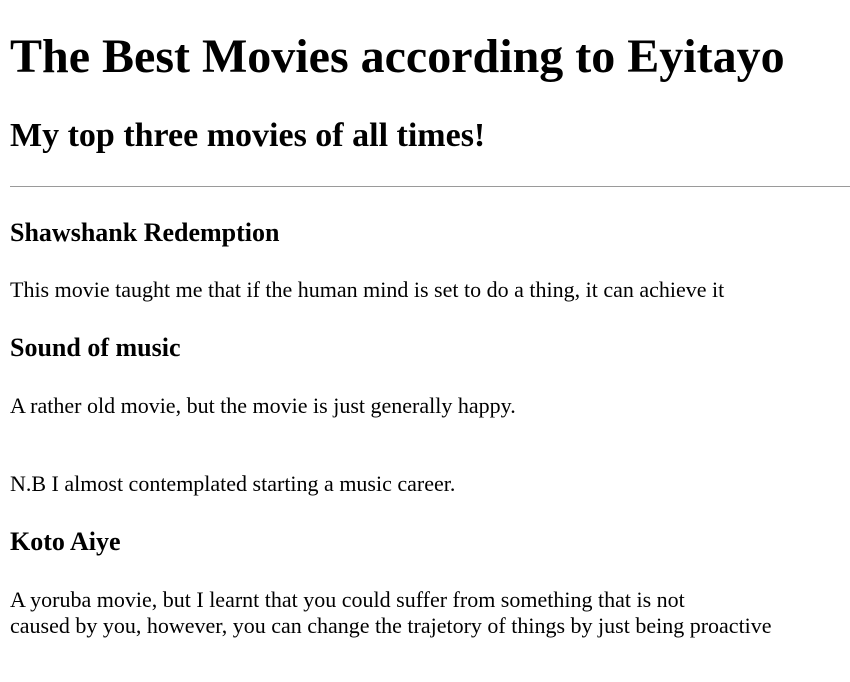 The width and height of the screenshot is (850, 682). What do you see at coordinates (248, 135) in the screenshot?
I see `page-subtitle: My top three movies of all times!` at bounding box center [248, 135].